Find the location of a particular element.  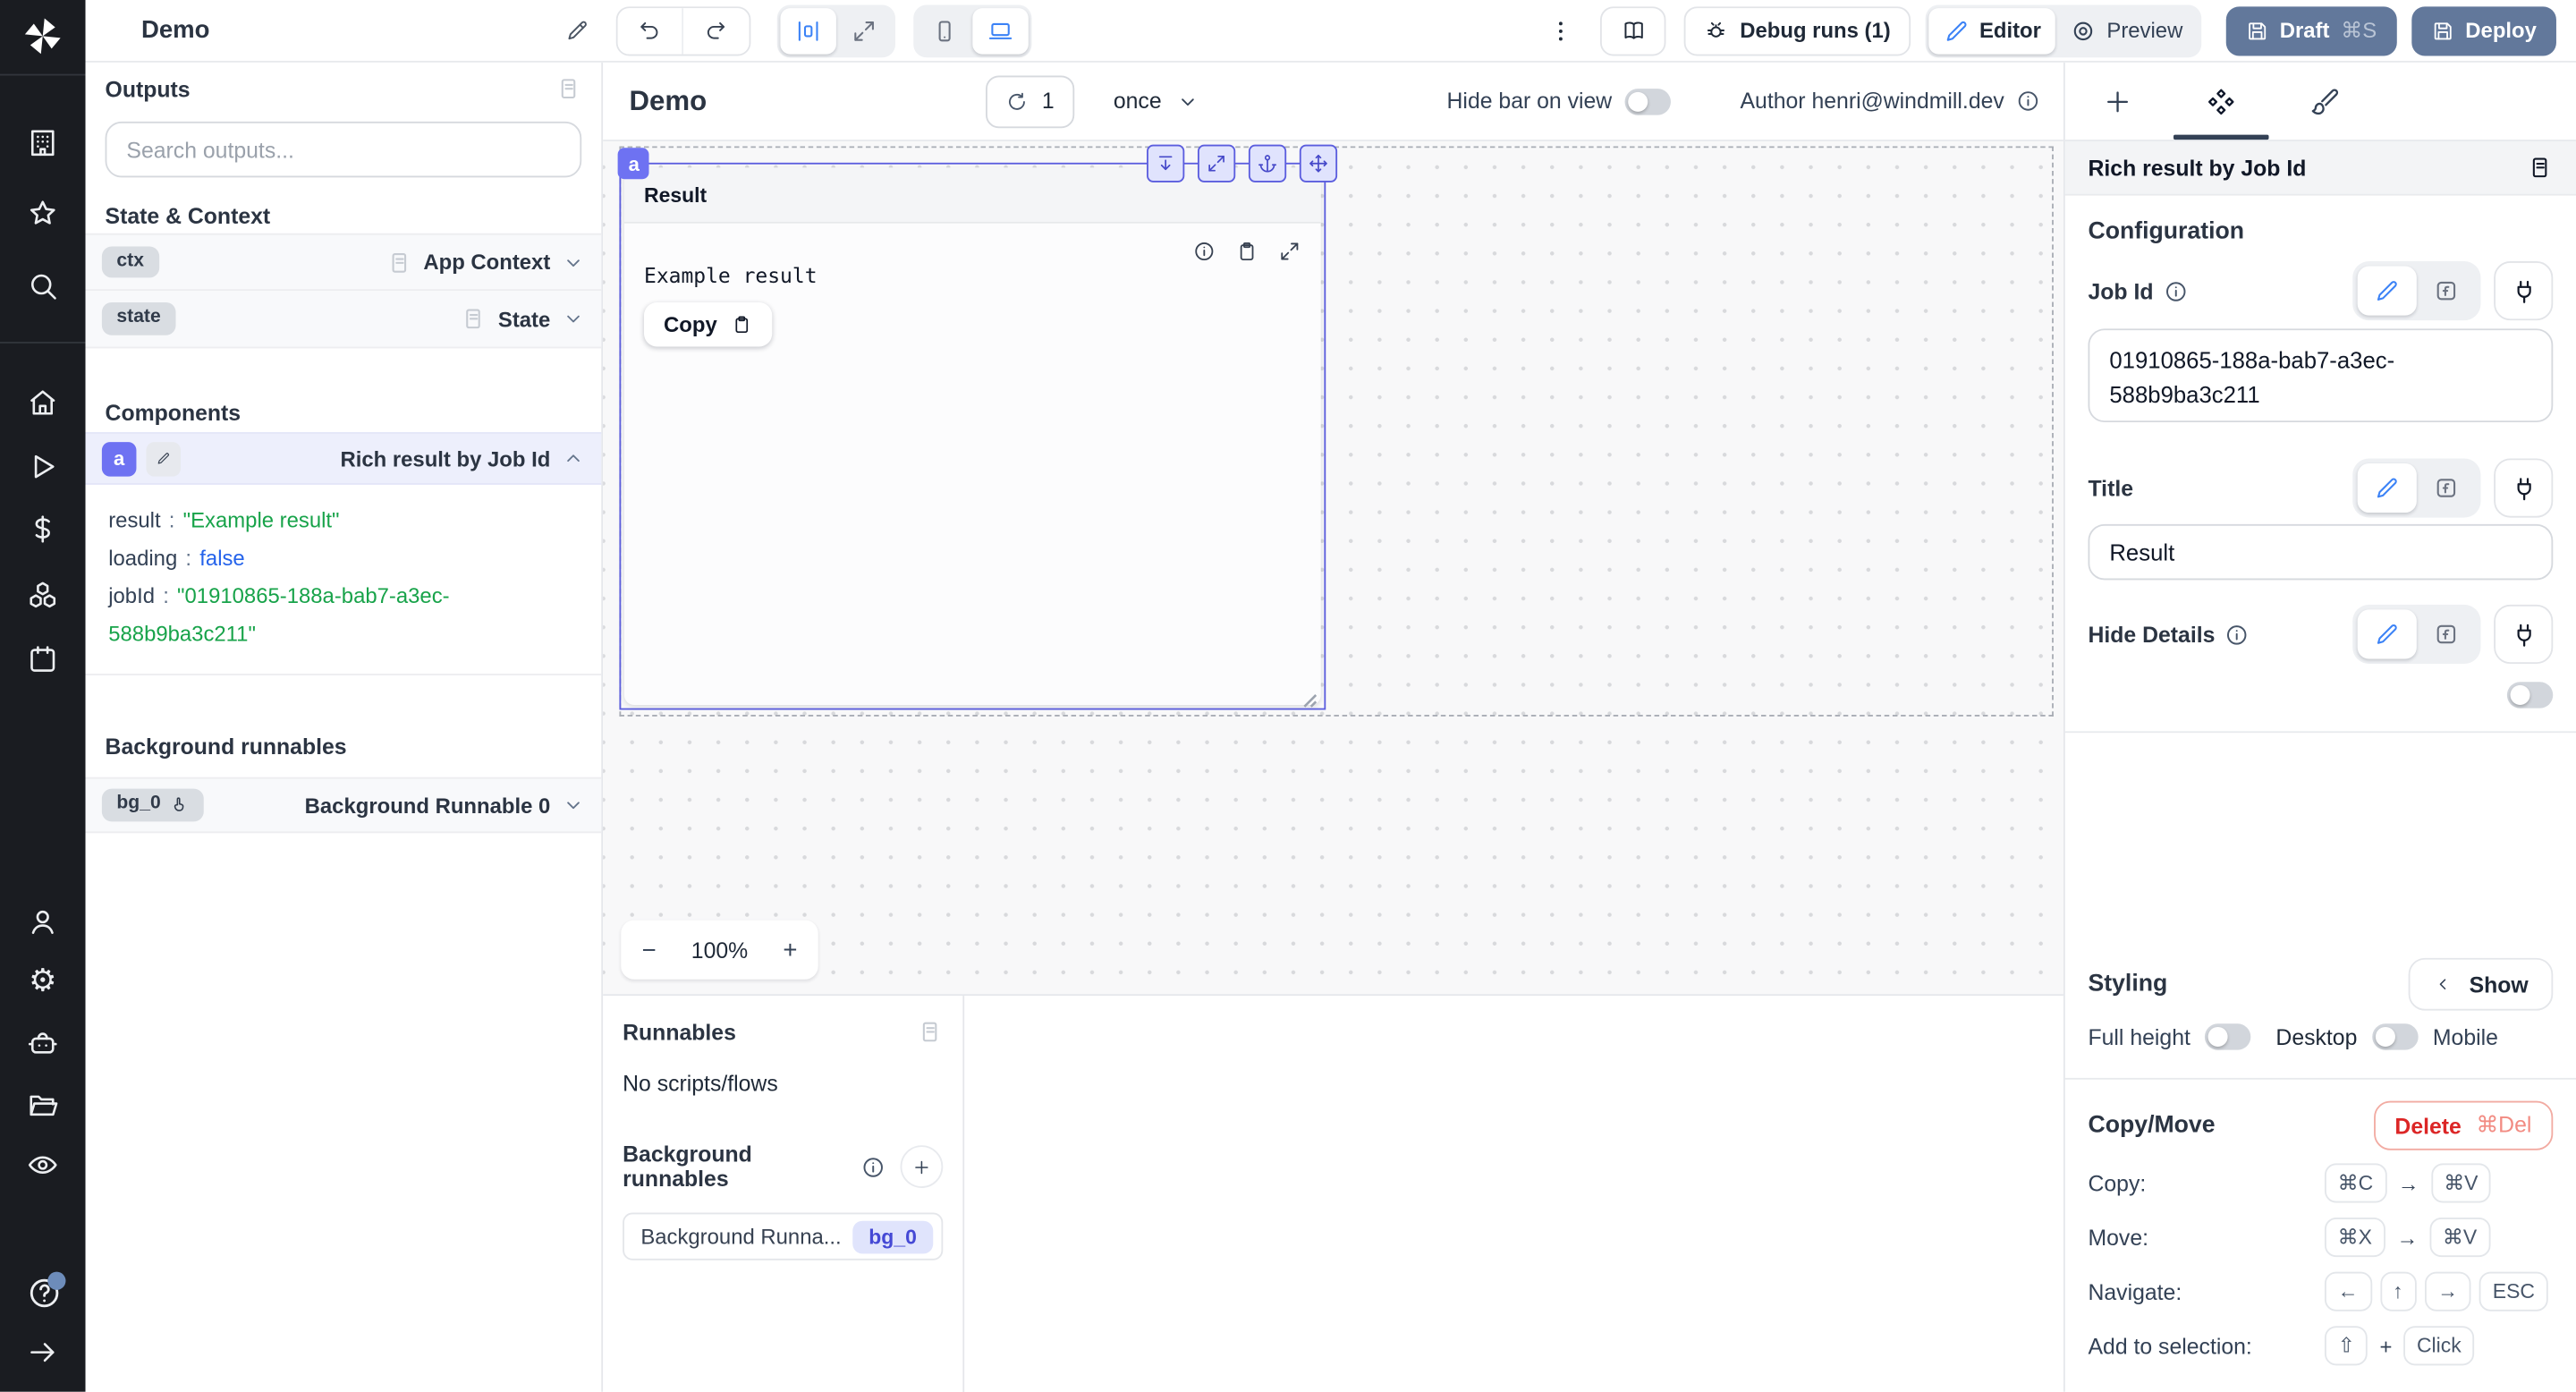

title-input is located at coordinates (2321, 552).